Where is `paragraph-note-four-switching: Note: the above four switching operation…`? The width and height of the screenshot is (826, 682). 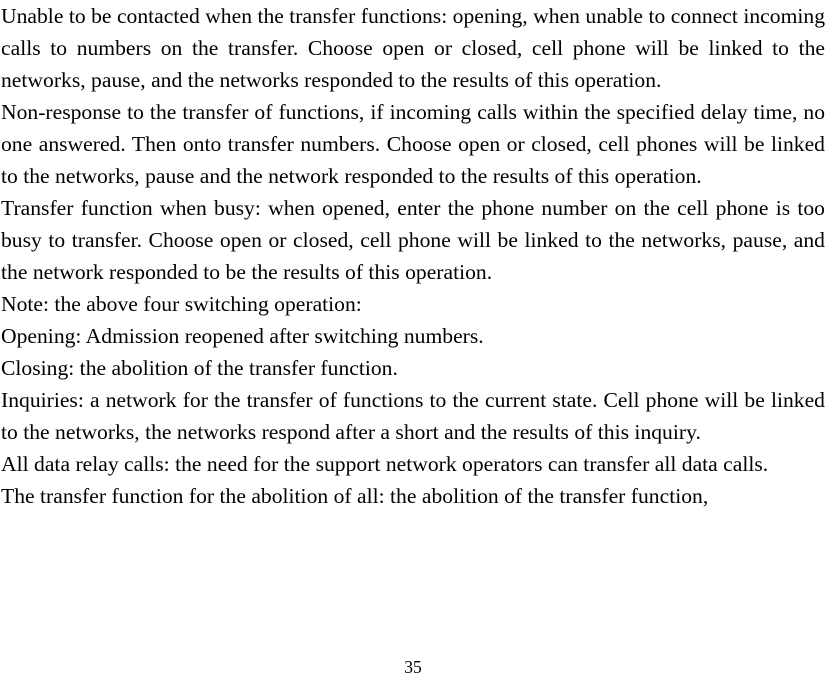
paragraph-note-four-switching: Note: the above four switching operation… is located at coordinates (181, 304).